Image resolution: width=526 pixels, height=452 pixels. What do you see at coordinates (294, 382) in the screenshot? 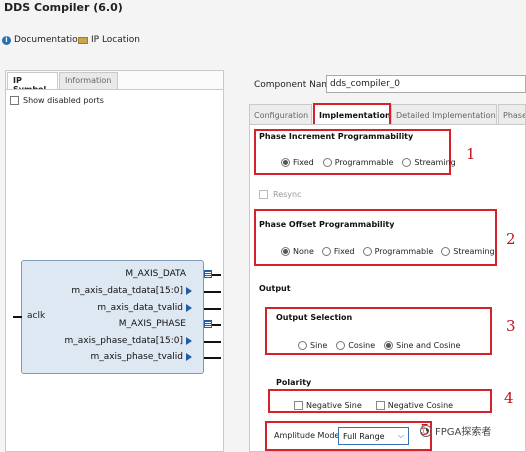
I see `polarity-title: Polarity` at bounding box center [294, 382].